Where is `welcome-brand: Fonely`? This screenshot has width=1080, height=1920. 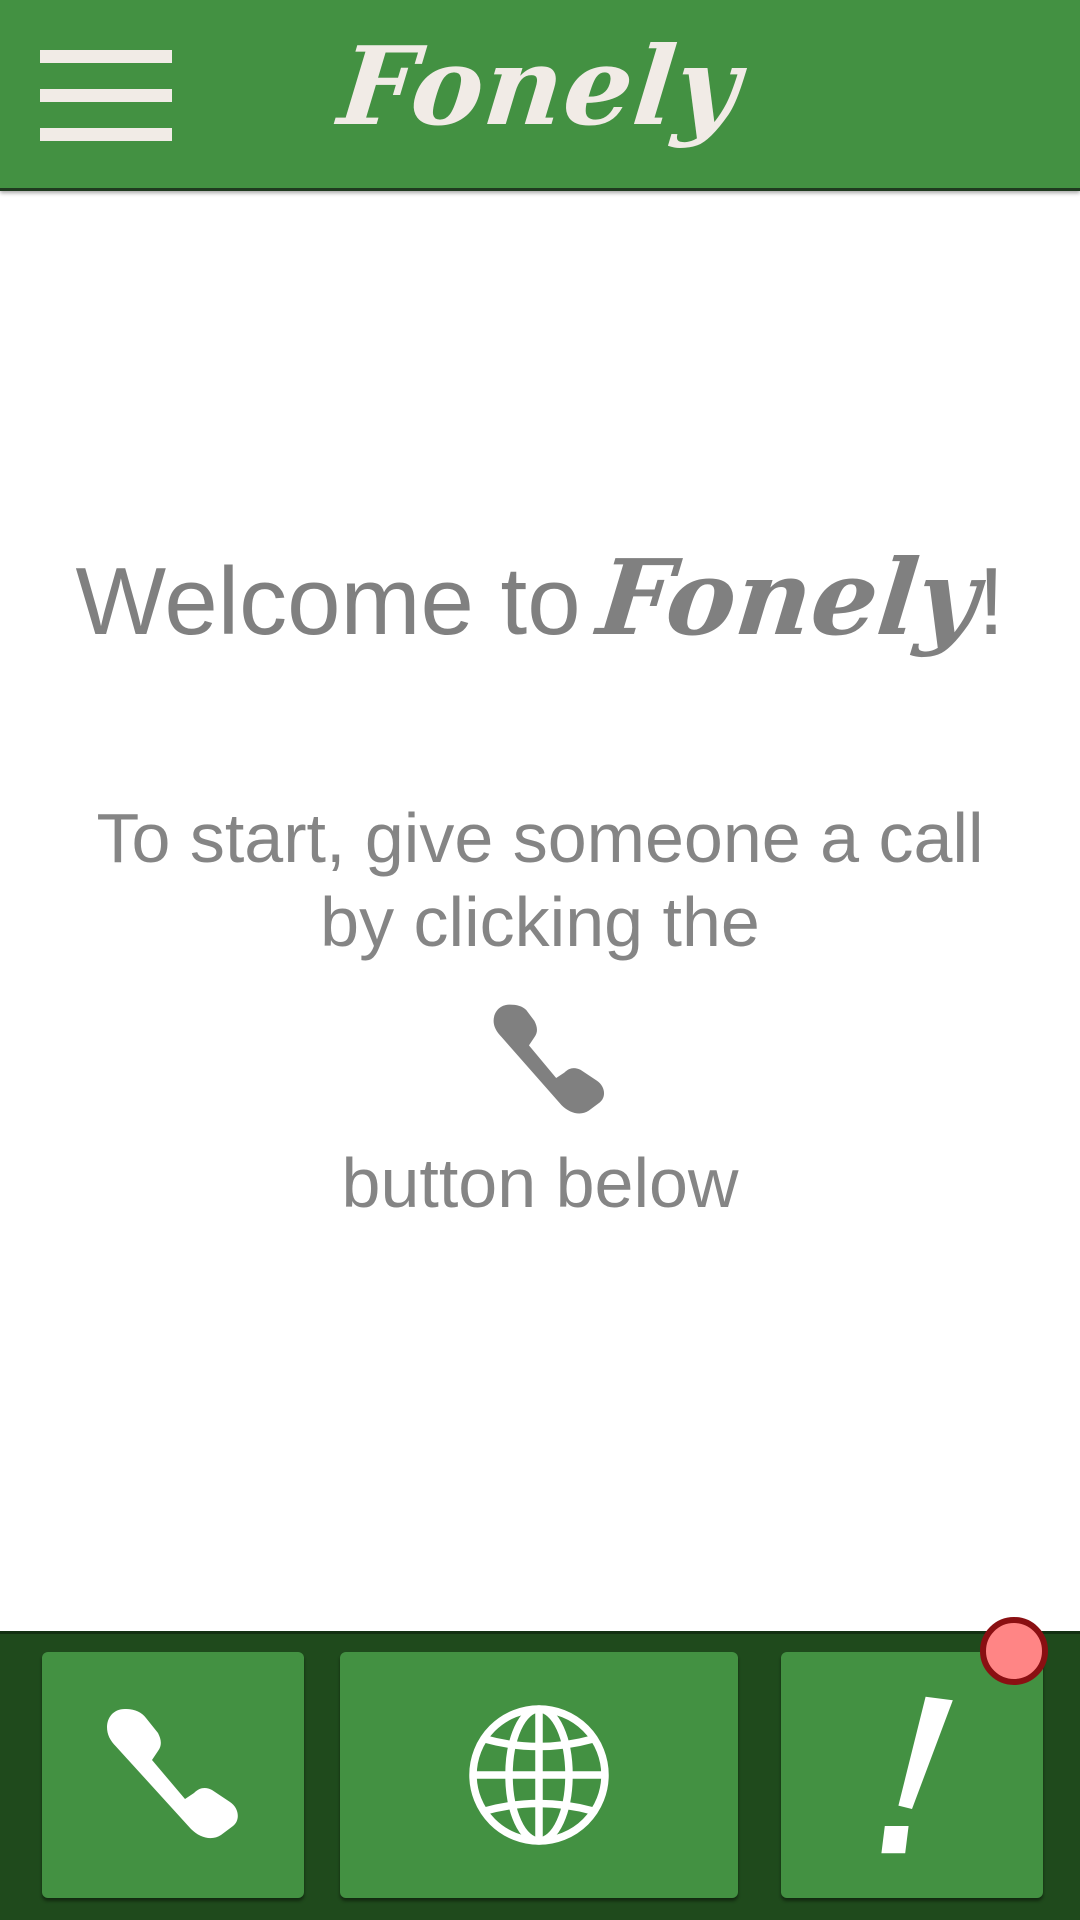 welcome-brand: Fonely is located at coordinates (788, 597).